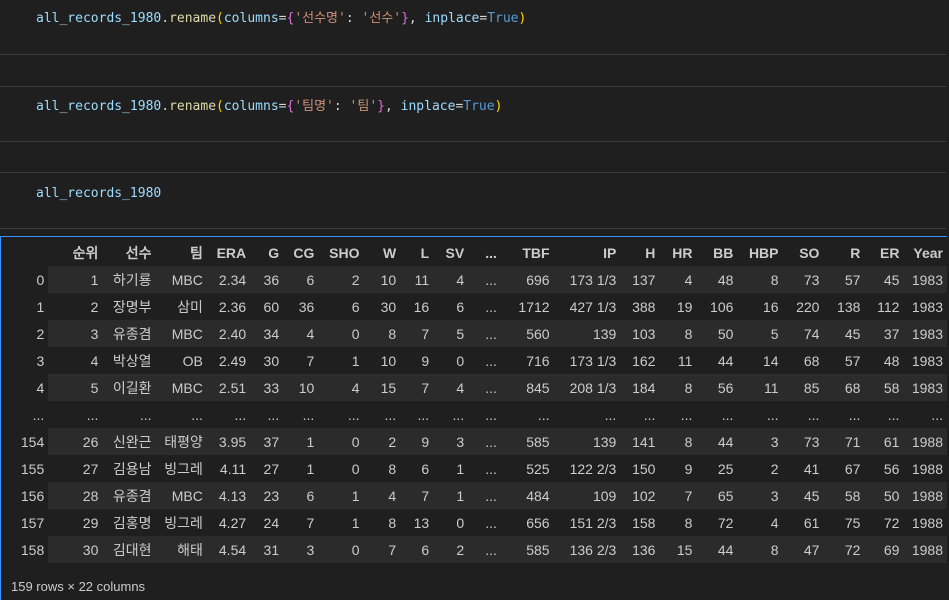 The width and height of the screenshot is (949, 600). Describe the element at coordinates (232, 306) in the screenshot. I see `table-cell: 2.36` at that location.